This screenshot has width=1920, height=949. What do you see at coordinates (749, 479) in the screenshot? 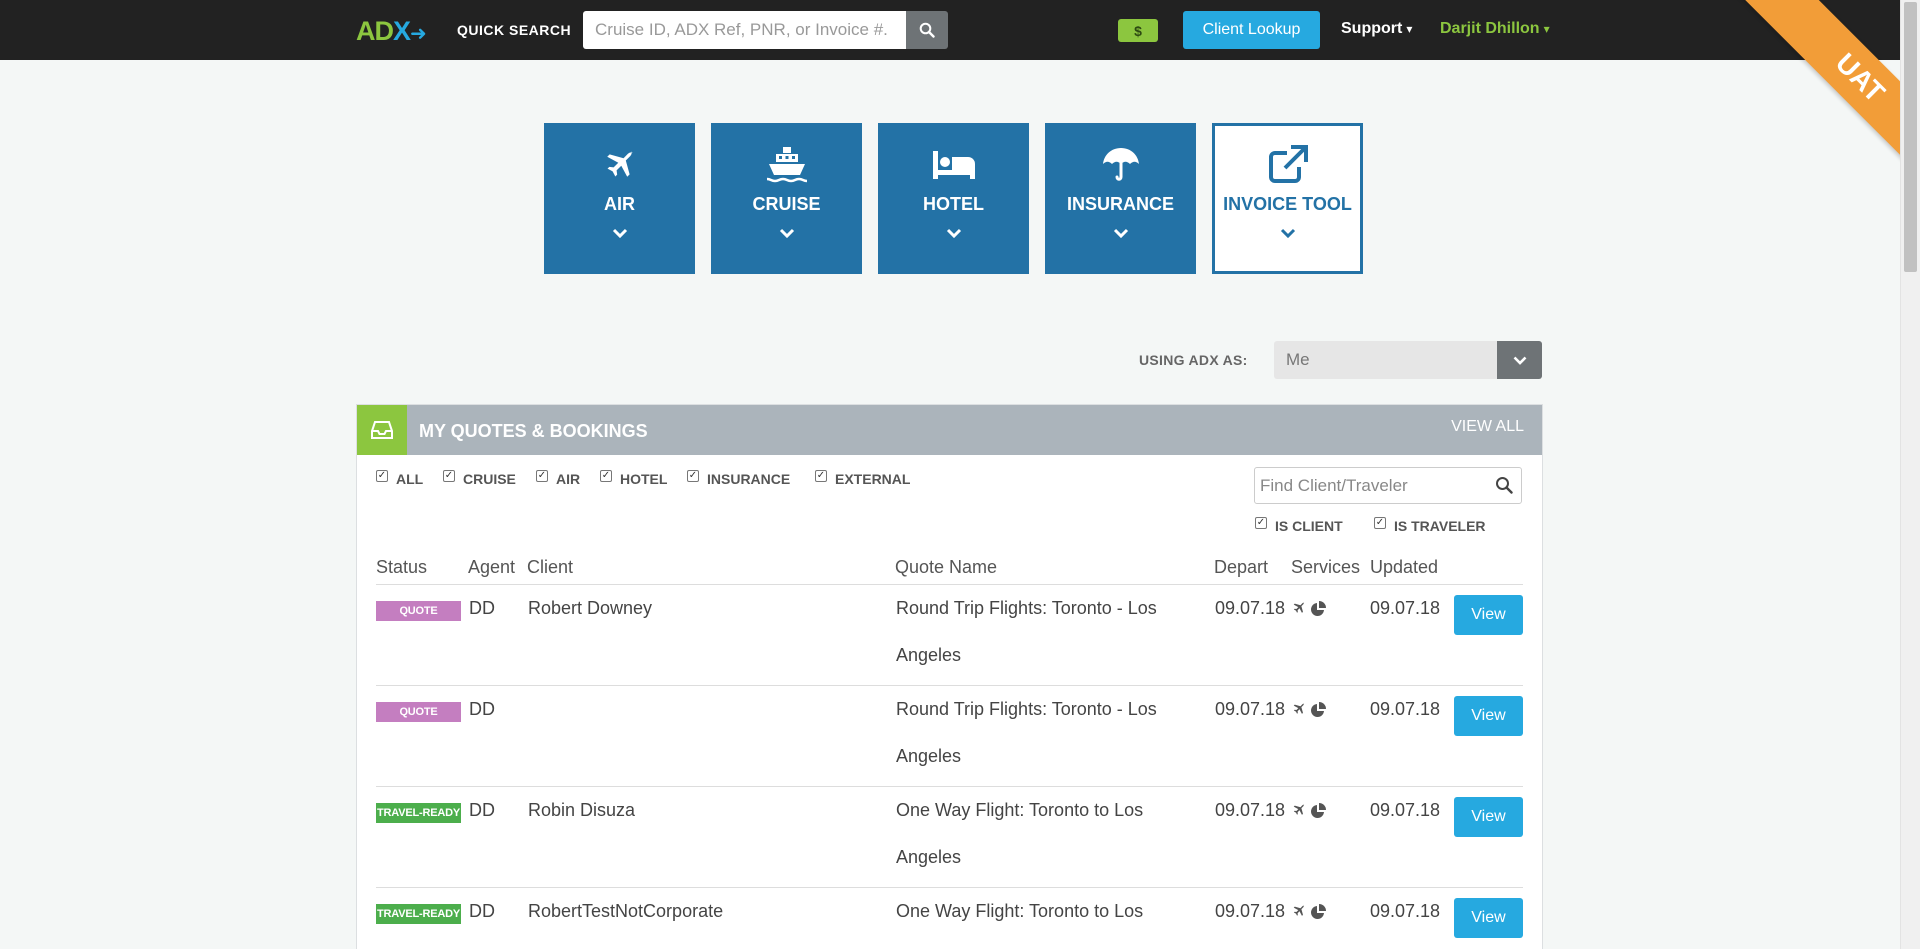
I see `filter-label: INSURANCE` at bounding box center [749, 479].